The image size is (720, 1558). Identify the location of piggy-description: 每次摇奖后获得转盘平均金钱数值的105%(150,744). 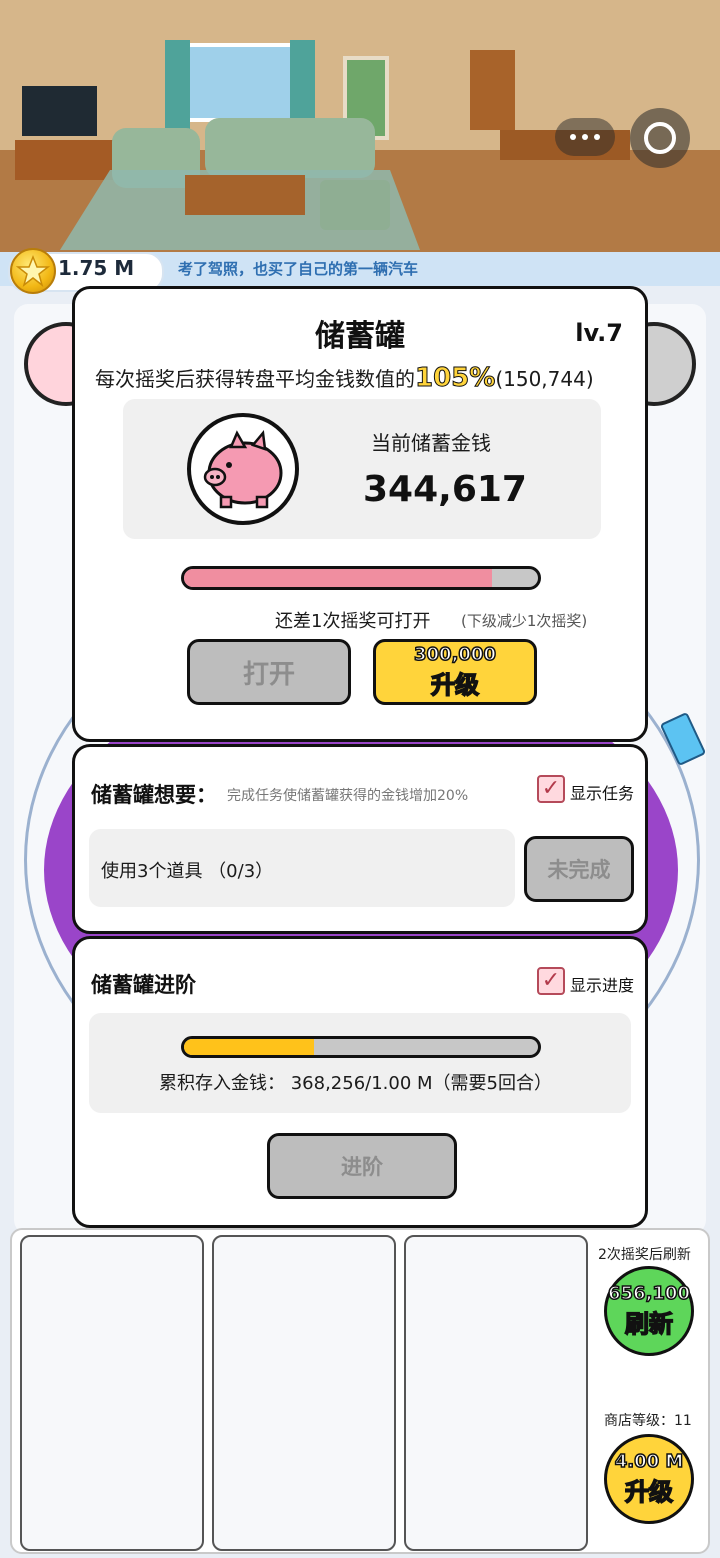
(344, 378).